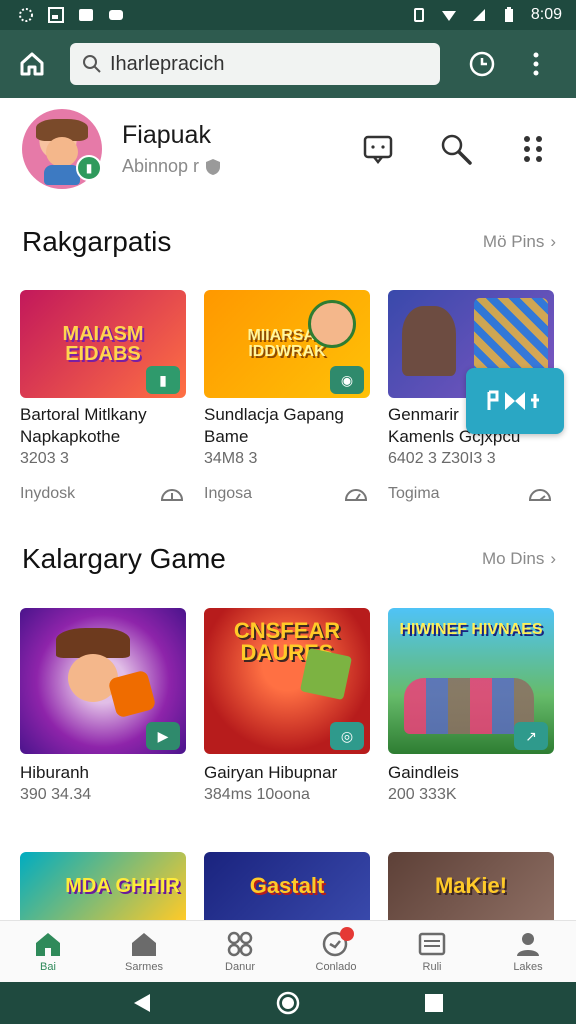 The image size is (576, 1024). Describe the element at coordinates (89, 168) in the screenshot. I see `level-badge-icon: ▮` at that location.